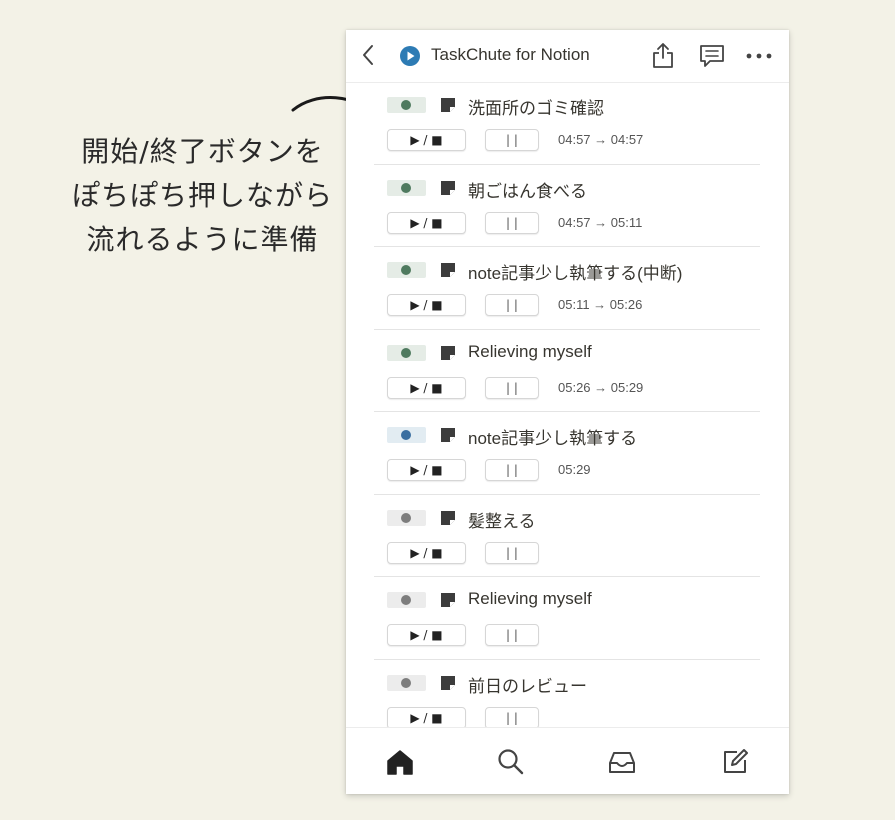 Image resolution: width=895 pixels, height=820 pixels. I want to click on app-title: TaskChute for Notion, so click(510, 54).